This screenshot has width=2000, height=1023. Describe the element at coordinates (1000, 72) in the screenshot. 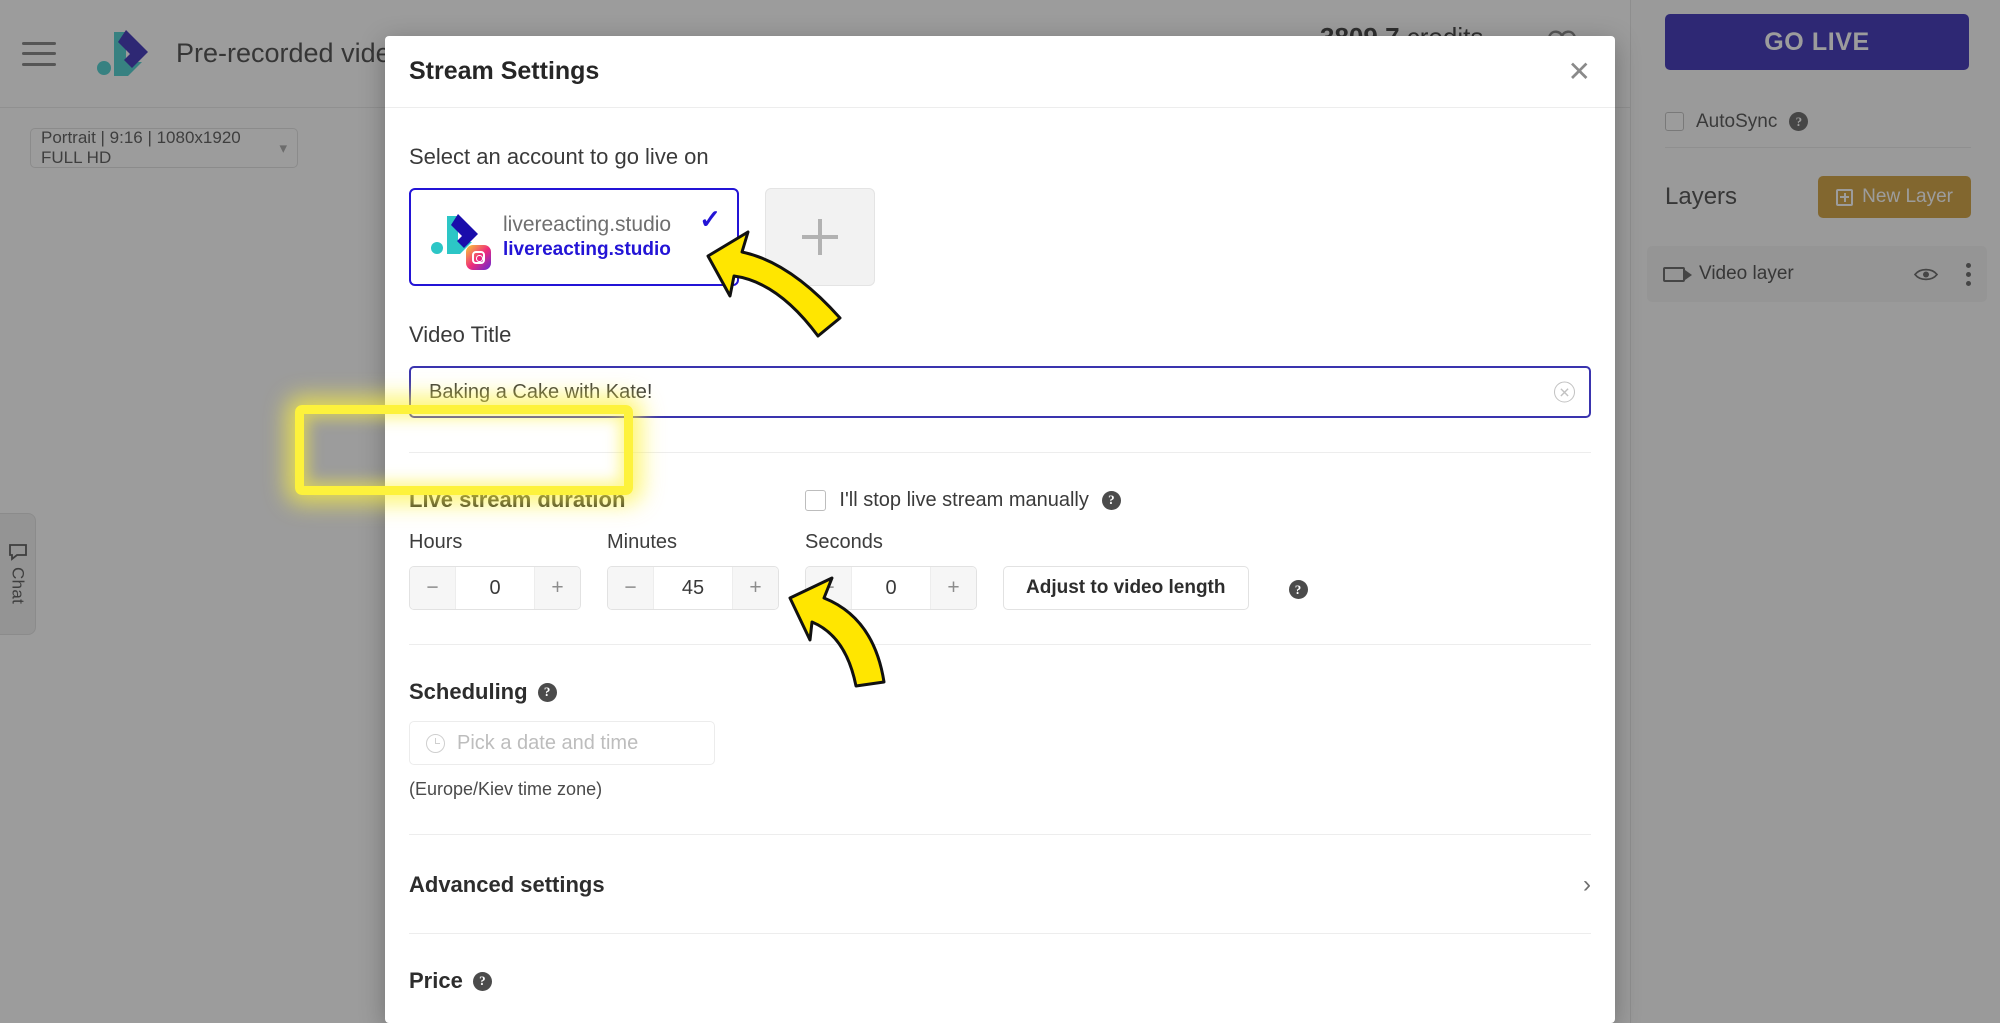

I see `modal-header: Stream Settings ✕` at that location.